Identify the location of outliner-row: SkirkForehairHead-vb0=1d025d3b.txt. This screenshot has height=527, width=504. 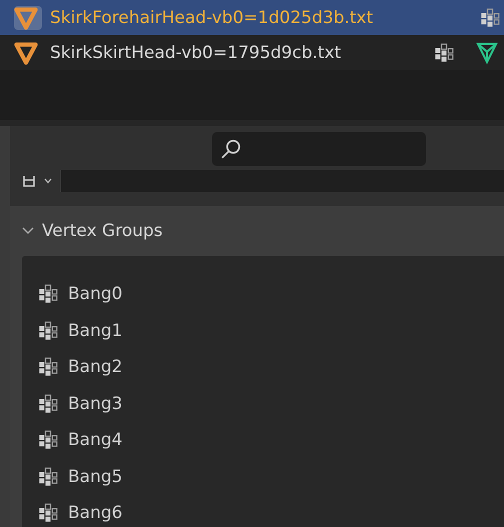
(252, 17).